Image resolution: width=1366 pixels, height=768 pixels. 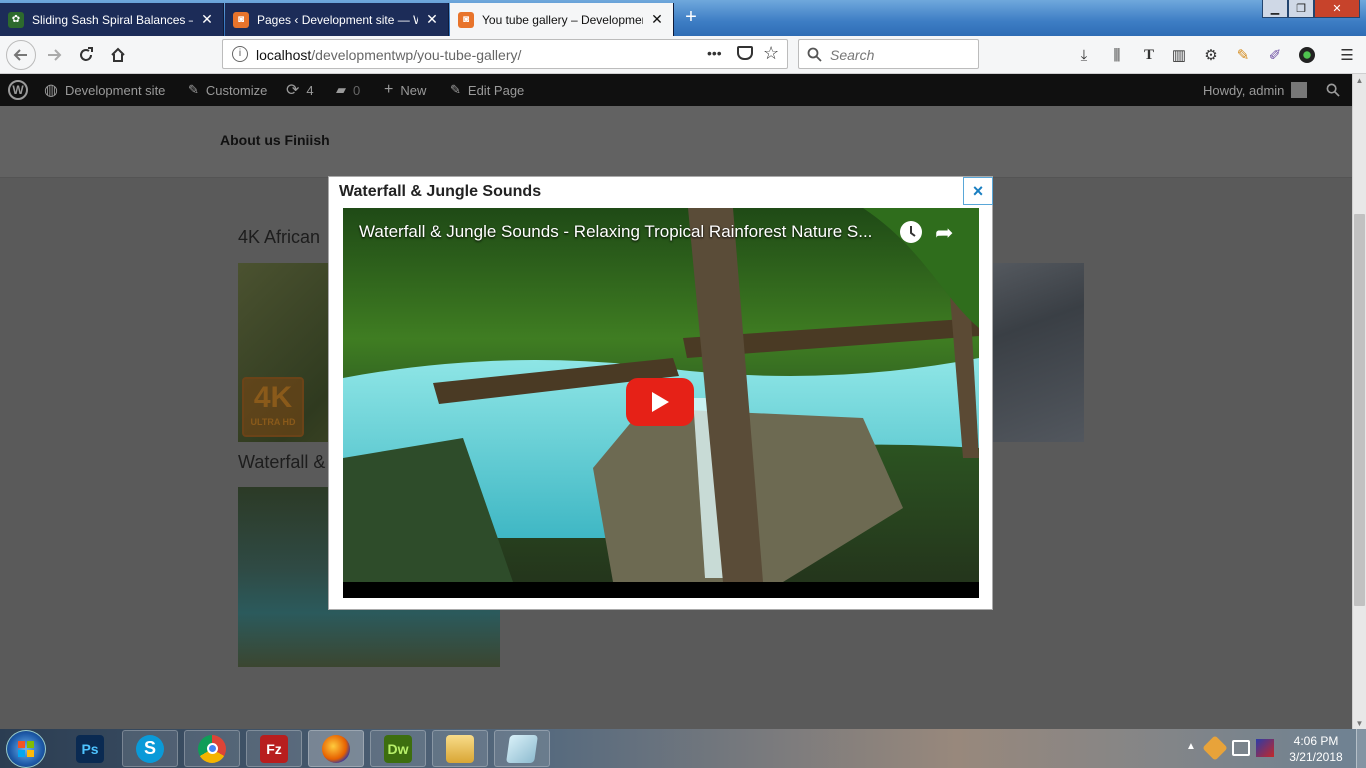 I want to click on home-icon, so click(x=118, y=54).